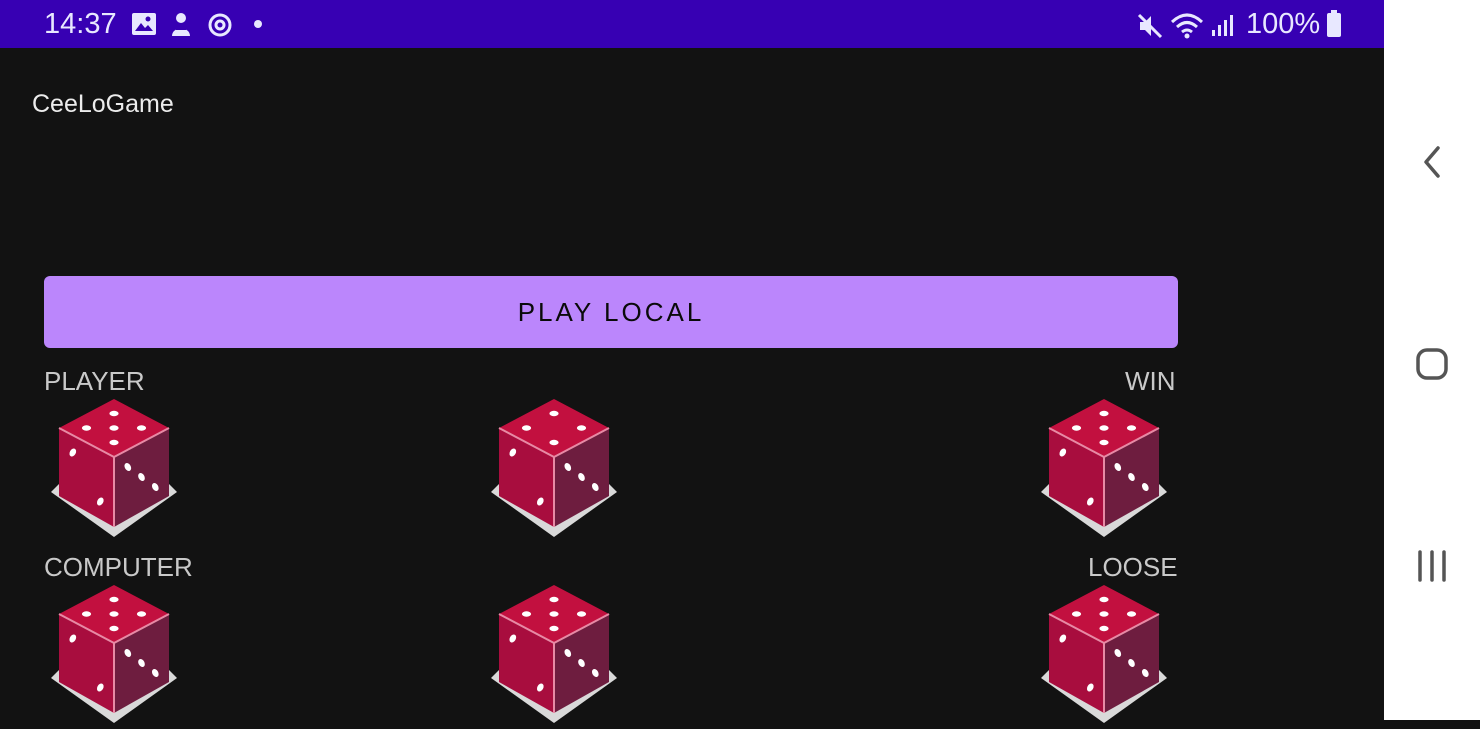 This screenshot has height=729, width=1480. Describe the element at coordinates (1187, 26) in the screenshot. I see `wifi-icon` at that location.